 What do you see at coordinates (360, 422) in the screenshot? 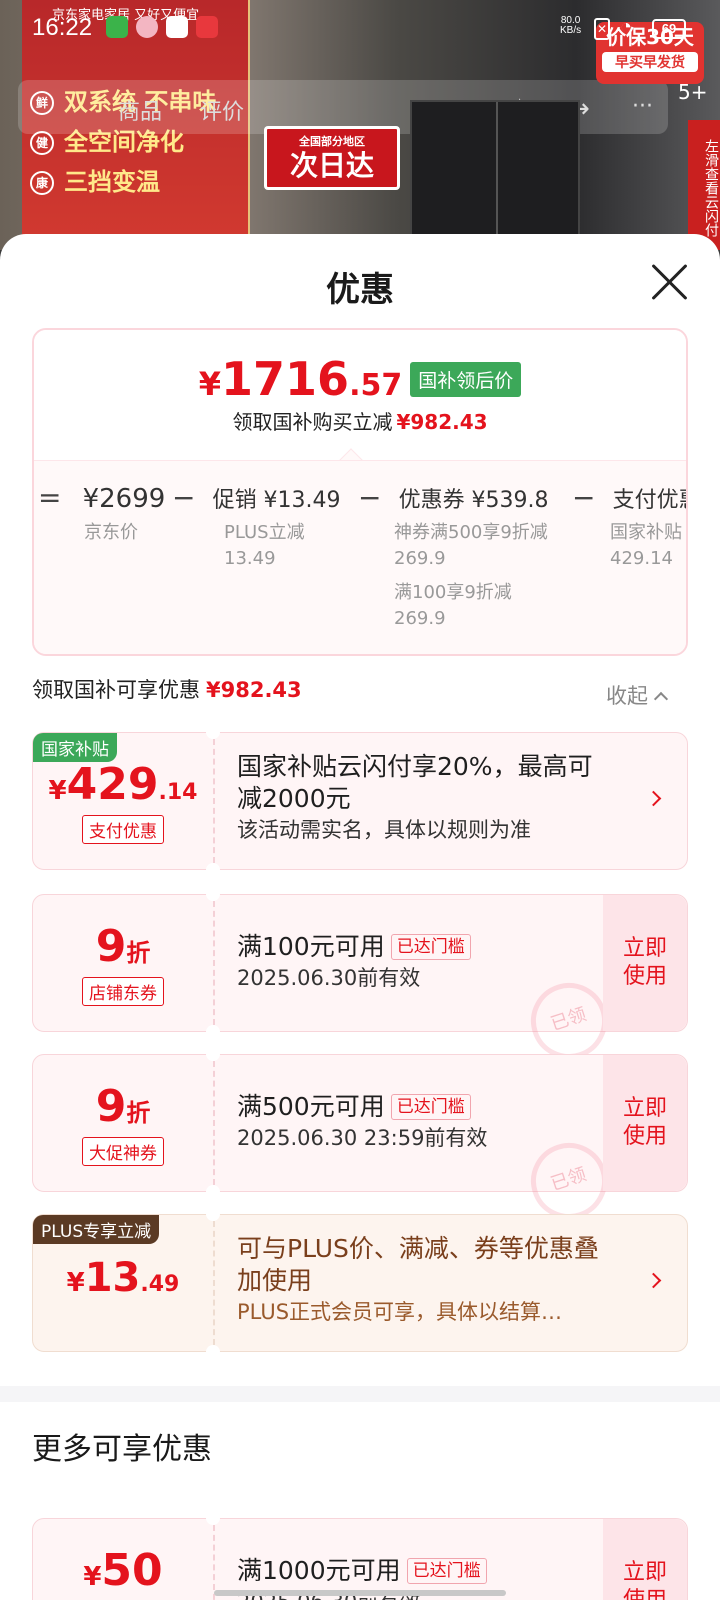
I see `reduce-line: 领取国补购买立减 ¥982.43` at bounding box center [360, 422].